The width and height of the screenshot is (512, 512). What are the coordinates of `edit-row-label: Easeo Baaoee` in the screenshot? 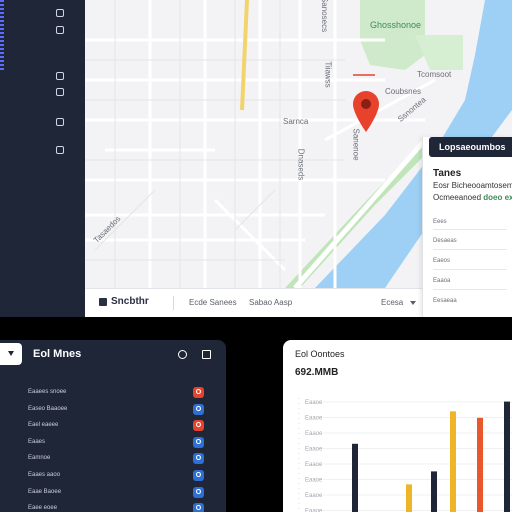 It's located at (48, 408).